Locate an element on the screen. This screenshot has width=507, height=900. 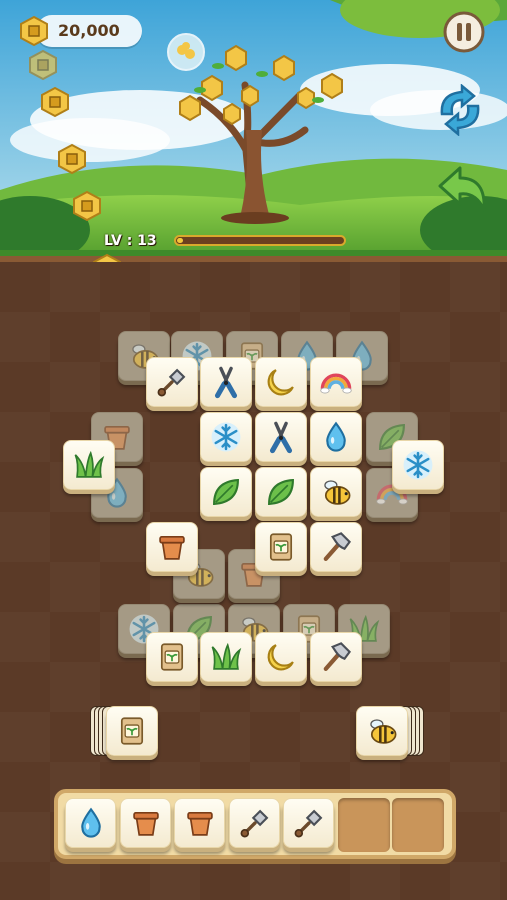
undo-button is located at coordinates (463, 191).